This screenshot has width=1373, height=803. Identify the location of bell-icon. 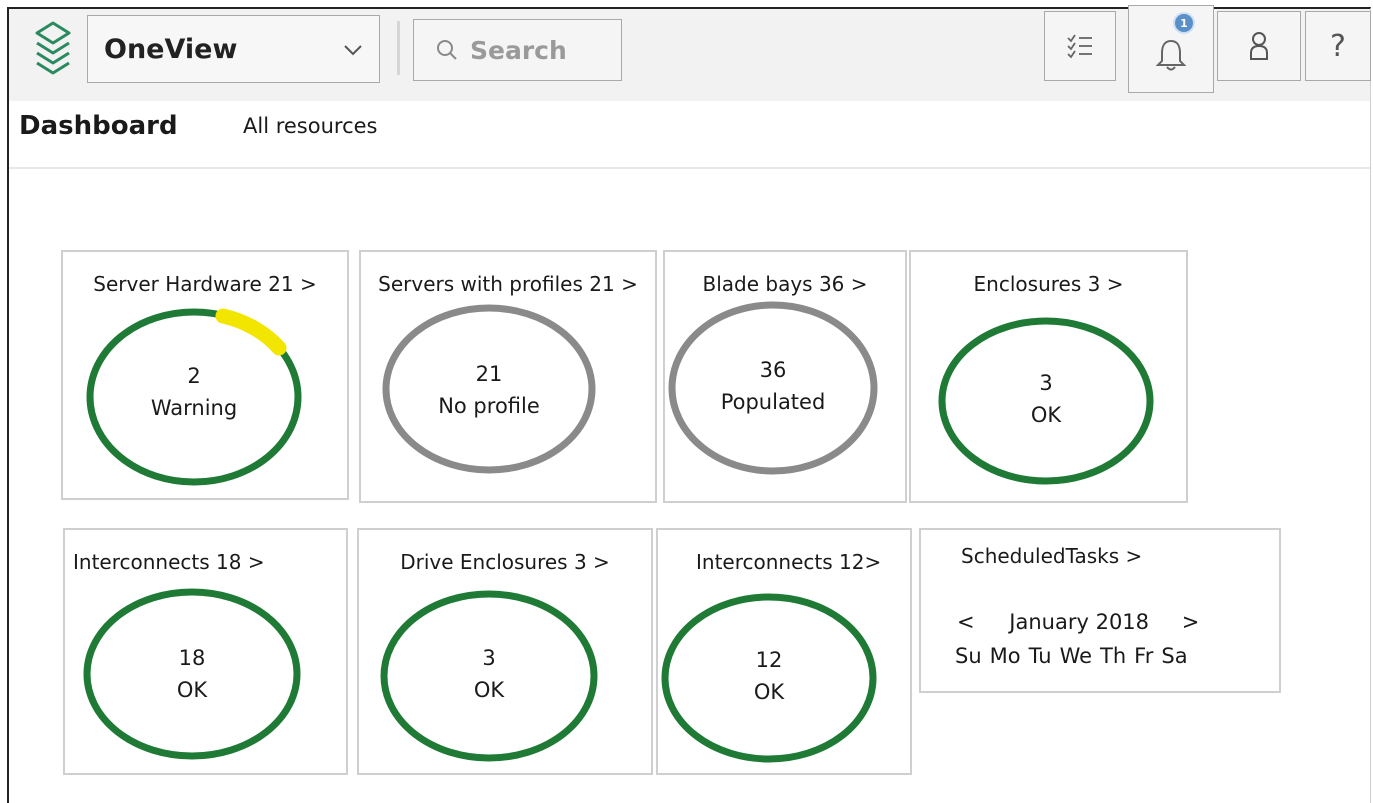
(1171, 55).